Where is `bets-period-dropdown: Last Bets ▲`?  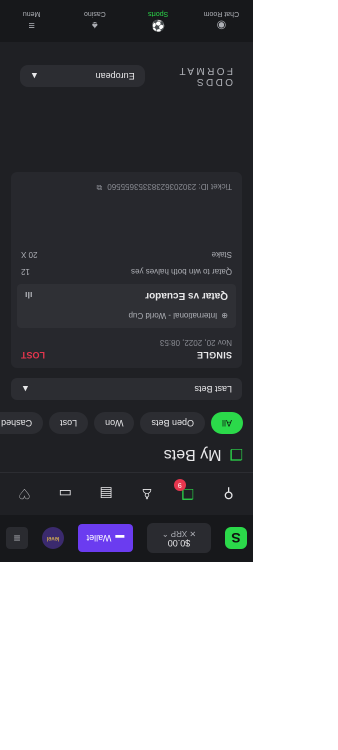 bets-period-dropdown: Last Bets ▲ is located at coordinates (126, 389).